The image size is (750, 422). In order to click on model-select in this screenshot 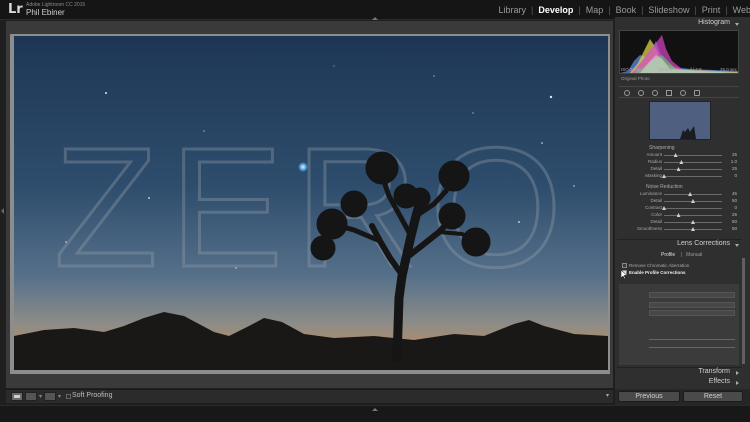, I will do `click(692, 313)`.